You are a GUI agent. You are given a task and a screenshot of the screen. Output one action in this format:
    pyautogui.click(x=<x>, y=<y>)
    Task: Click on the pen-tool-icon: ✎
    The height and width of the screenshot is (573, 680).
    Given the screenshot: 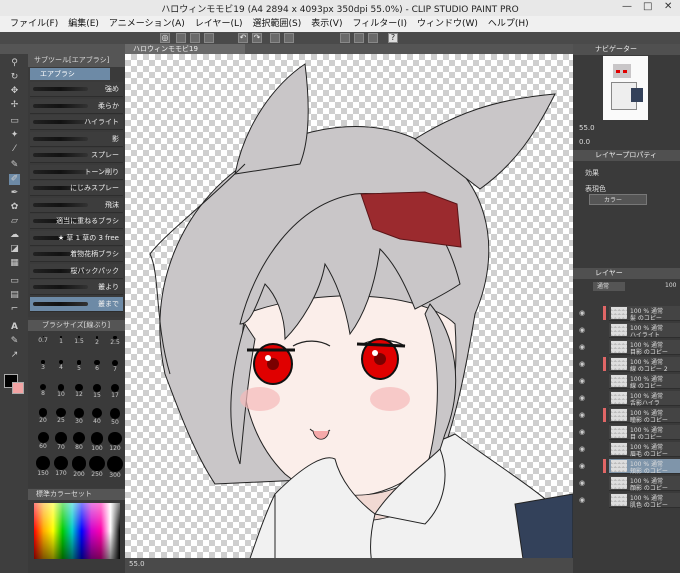 What is the action you would take?
    pyautogui.click(x=14, y=165)
    